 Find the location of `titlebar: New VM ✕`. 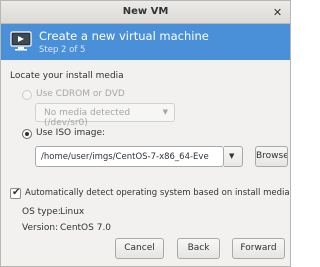

titlebar: New VM ✕ is located at coordinates (145, 12).